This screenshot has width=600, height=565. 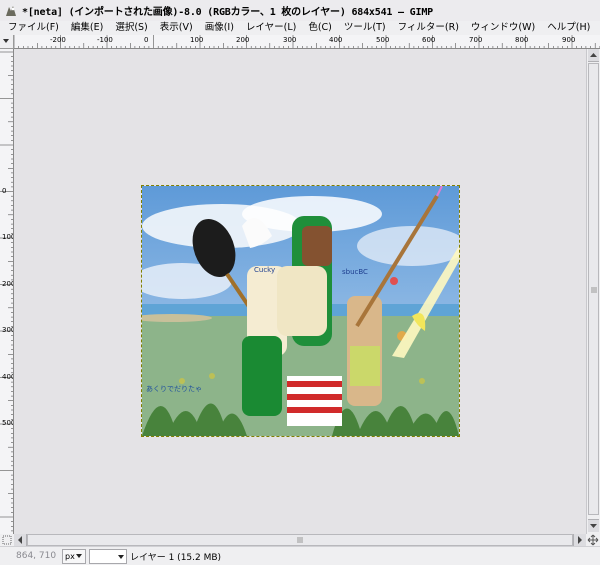 What do you see at coordinates (176, 28) in the screenshot?
I see `menu-view: 表示(V)` at bounding box center [176, 28].